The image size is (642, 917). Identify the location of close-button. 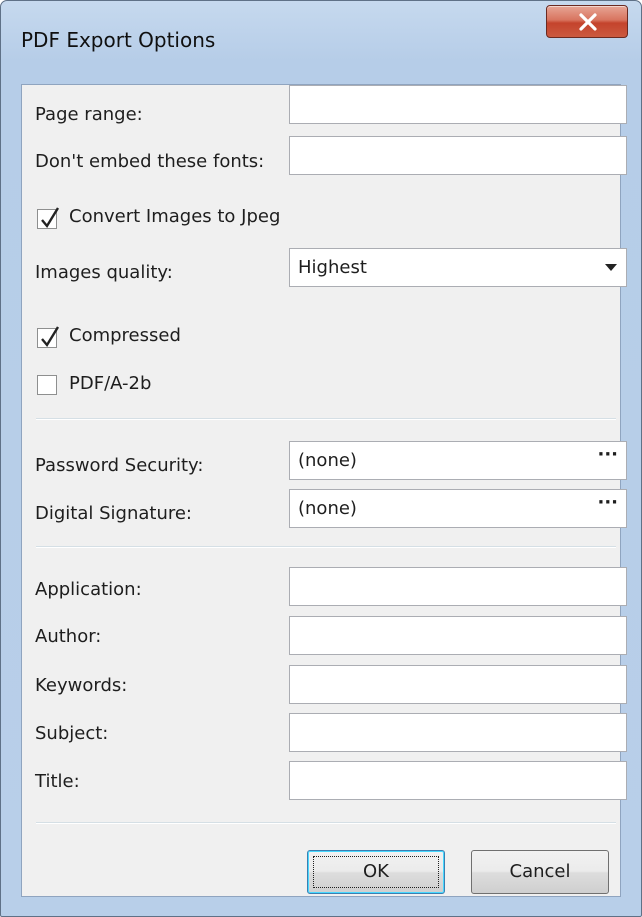
(587, 21).